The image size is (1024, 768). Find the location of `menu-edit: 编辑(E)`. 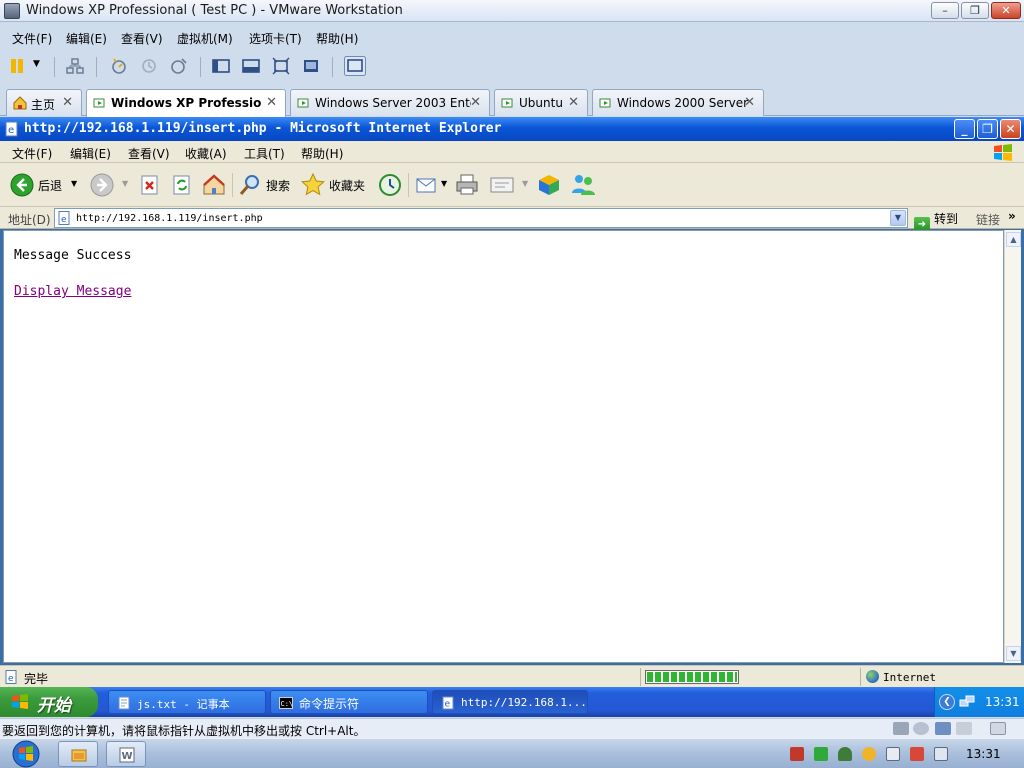

menu-edit: 编辑(E) is located at coordinates (86, 38).